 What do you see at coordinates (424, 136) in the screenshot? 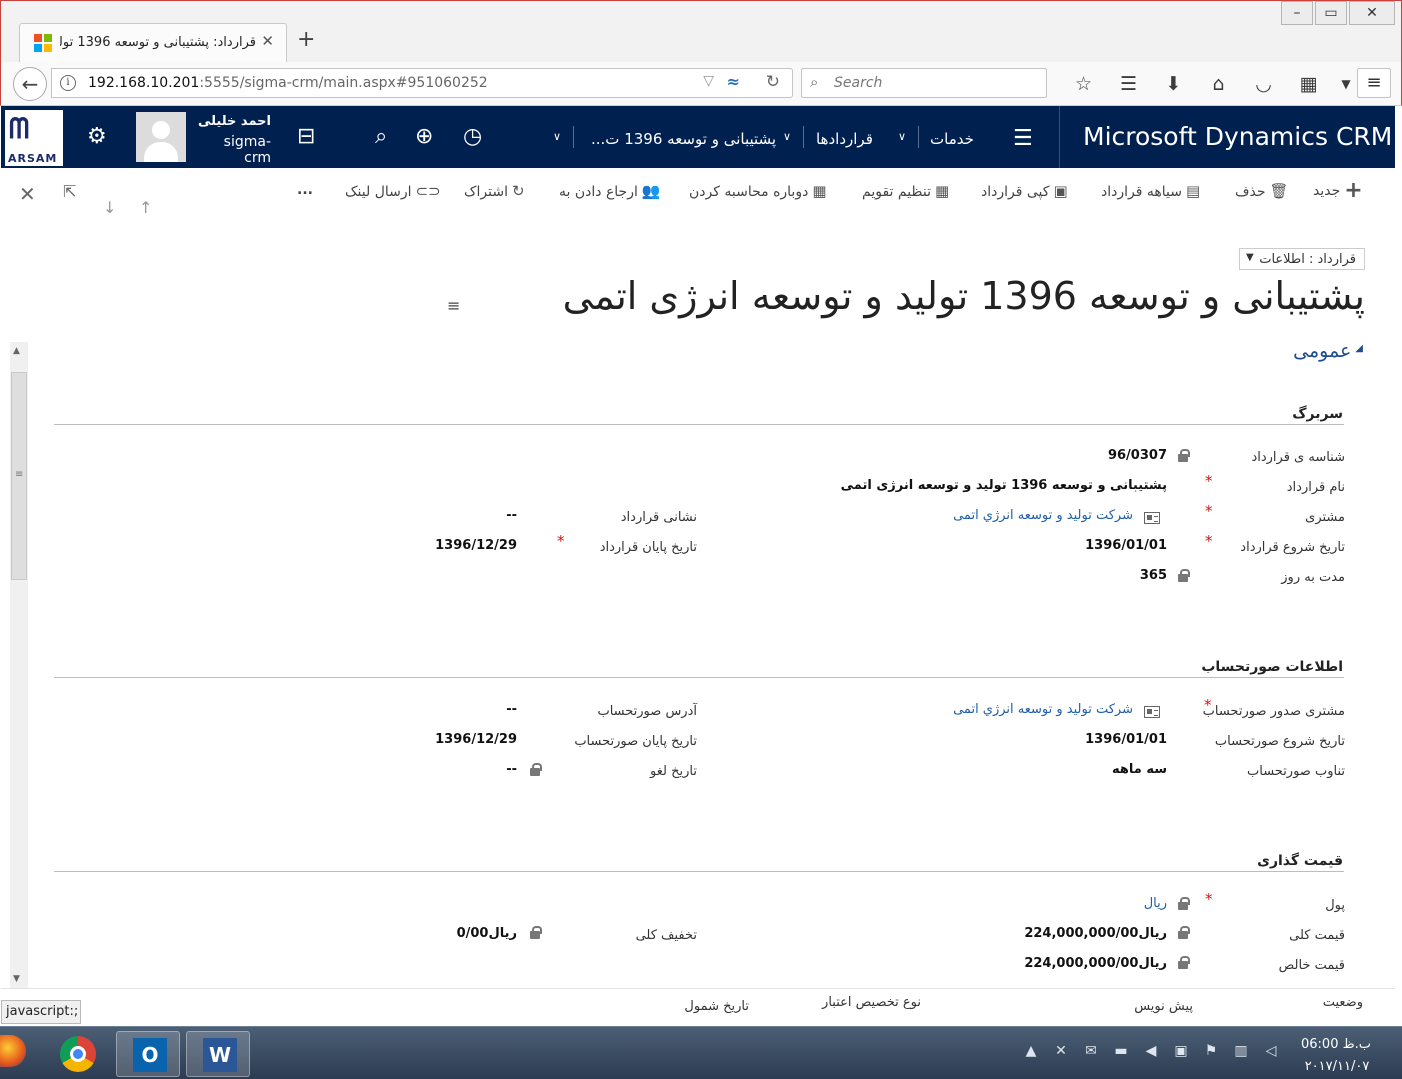
I see `create-new-icon: ⊕` at bounding box center [424, 136].